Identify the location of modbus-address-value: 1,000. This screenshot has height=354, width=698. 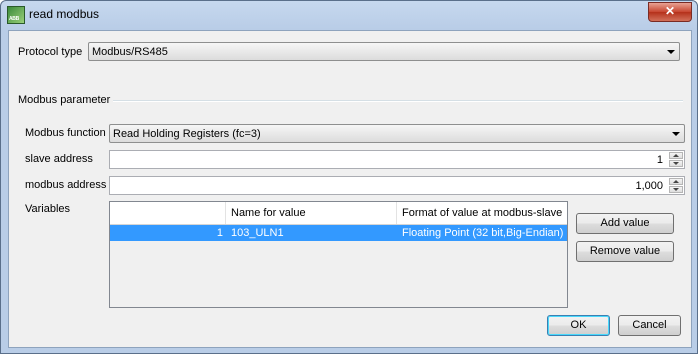
(649, 186).